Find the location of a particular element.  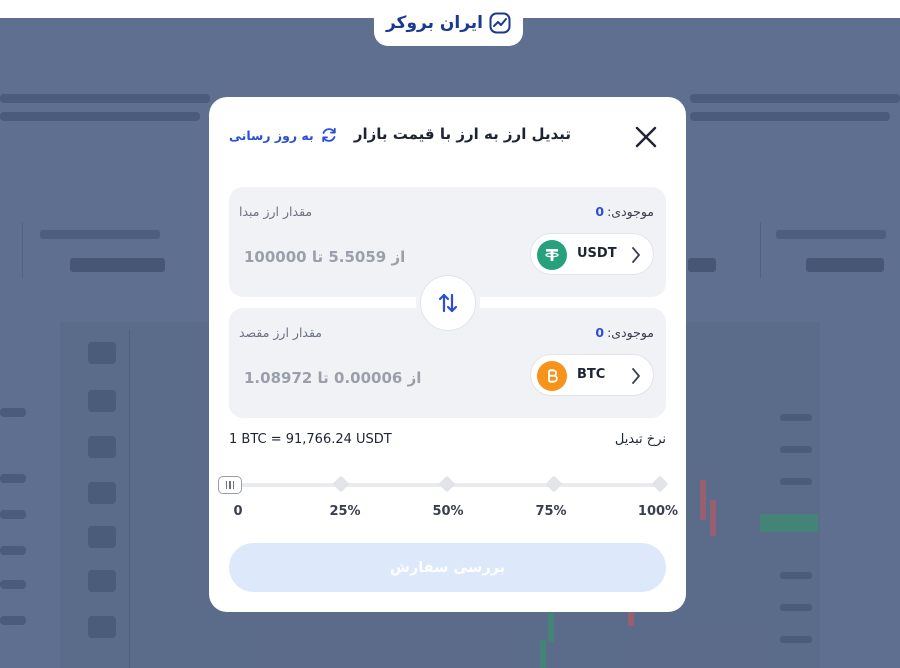

close-icon is located at coordinates (646, 137).